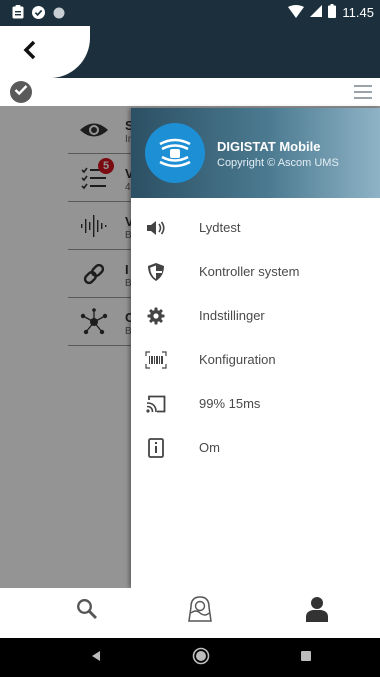  Describe the element at coordinates (269, 146) in the screenshot. I see `app-name: DIGISTAT Mobile` at that location.